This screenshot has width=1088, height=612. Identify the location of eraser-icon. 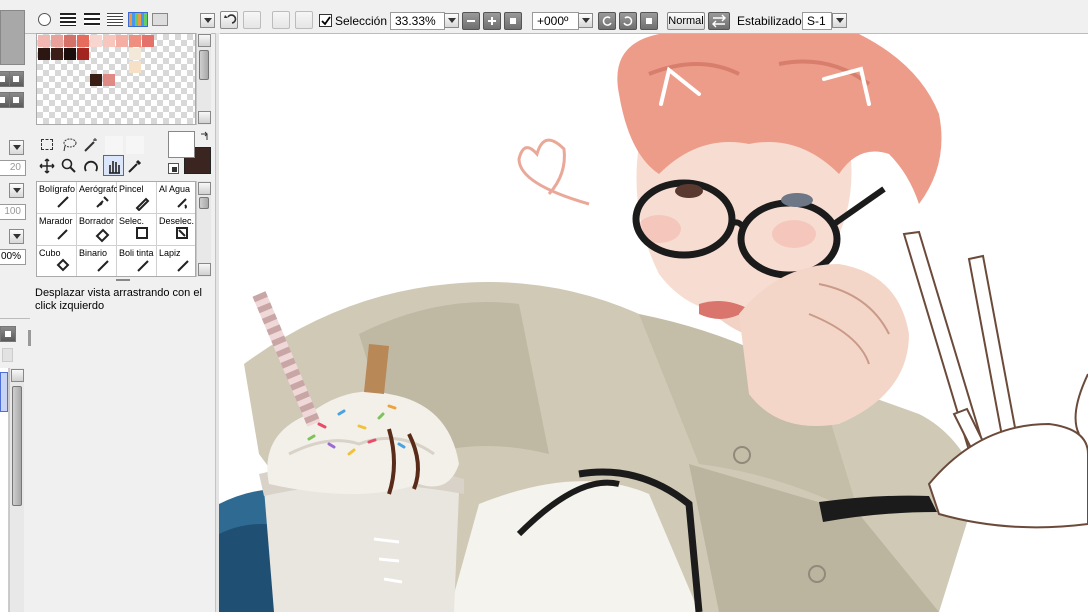
(102, 235).